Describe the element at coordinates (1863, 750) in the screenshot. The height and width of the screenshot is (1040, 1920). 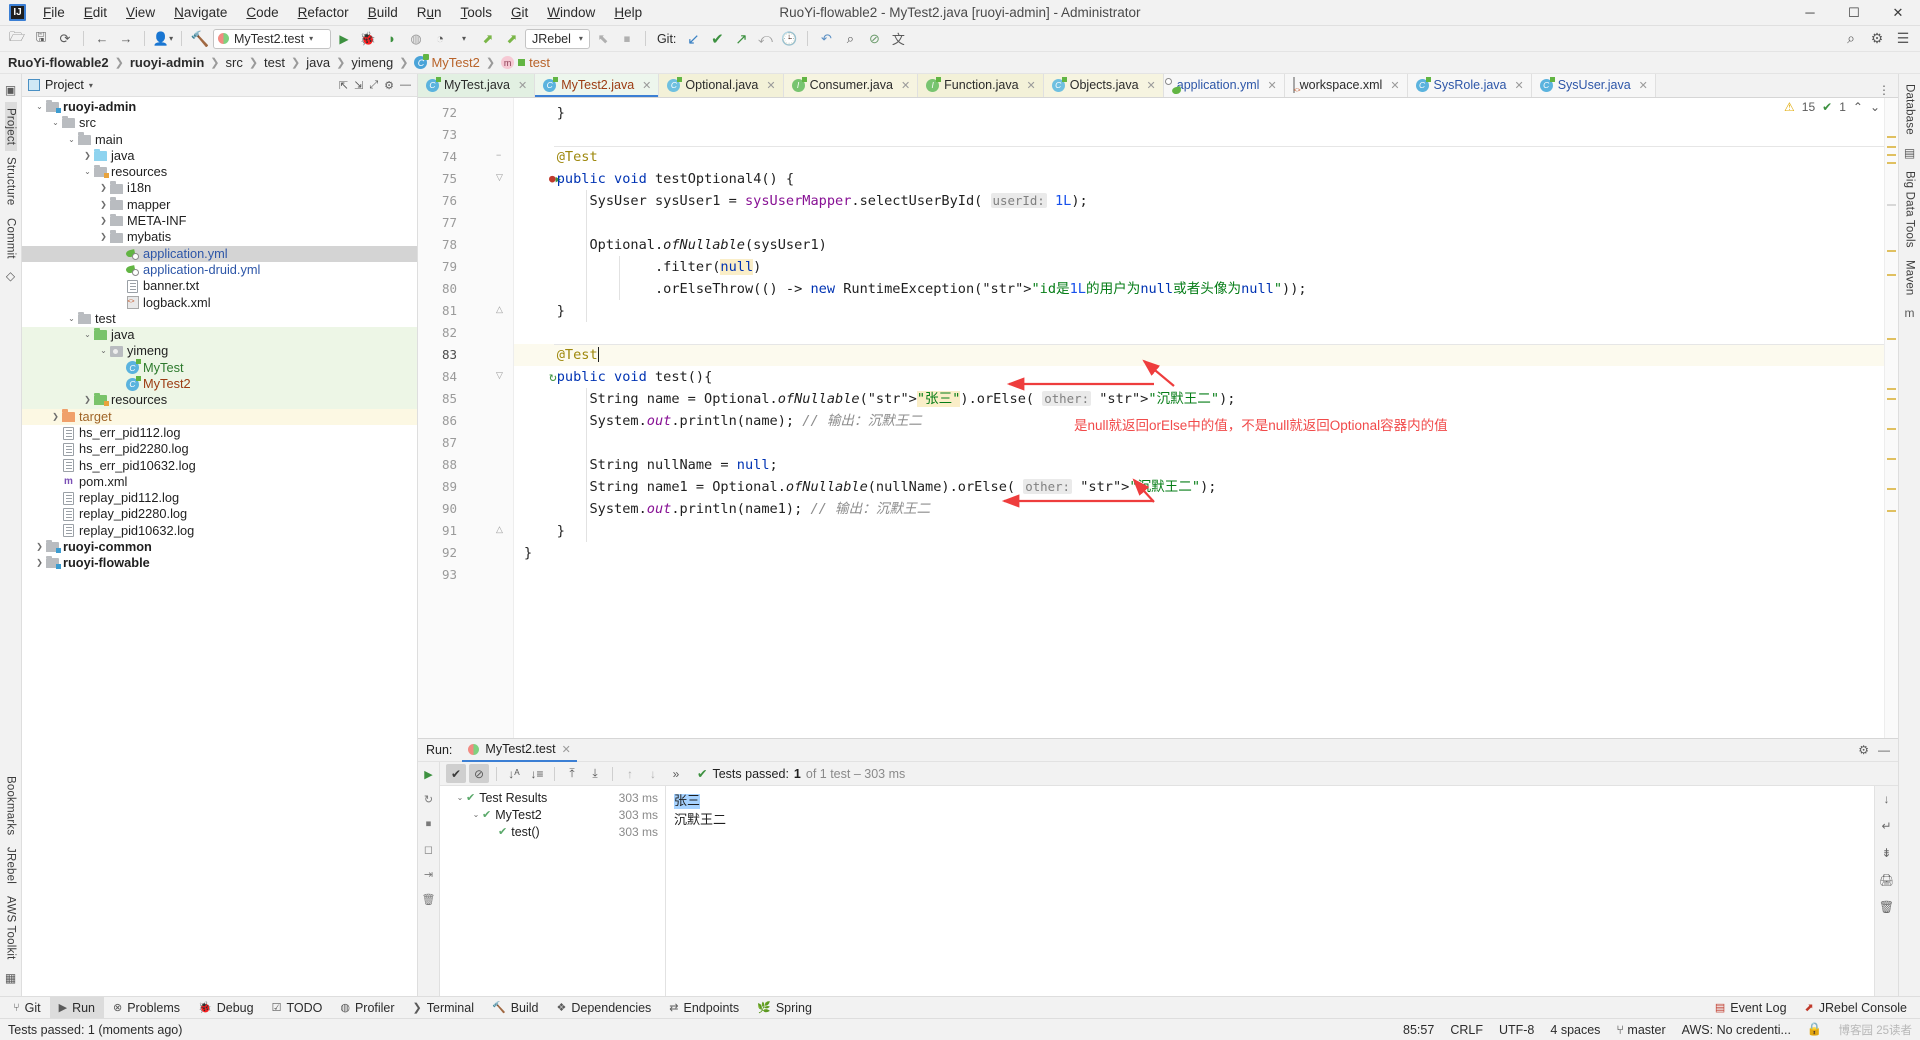
I see `settings-gear-icon: ⚙` at that location.